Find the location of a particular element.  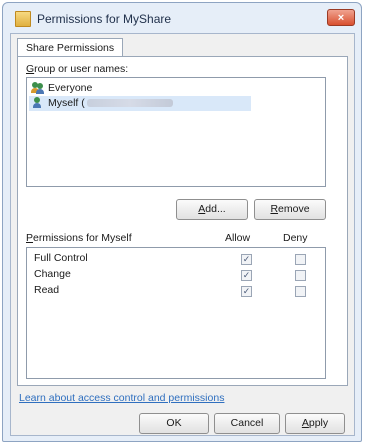

list-item: Everyone is located at coordinates (61, 88).